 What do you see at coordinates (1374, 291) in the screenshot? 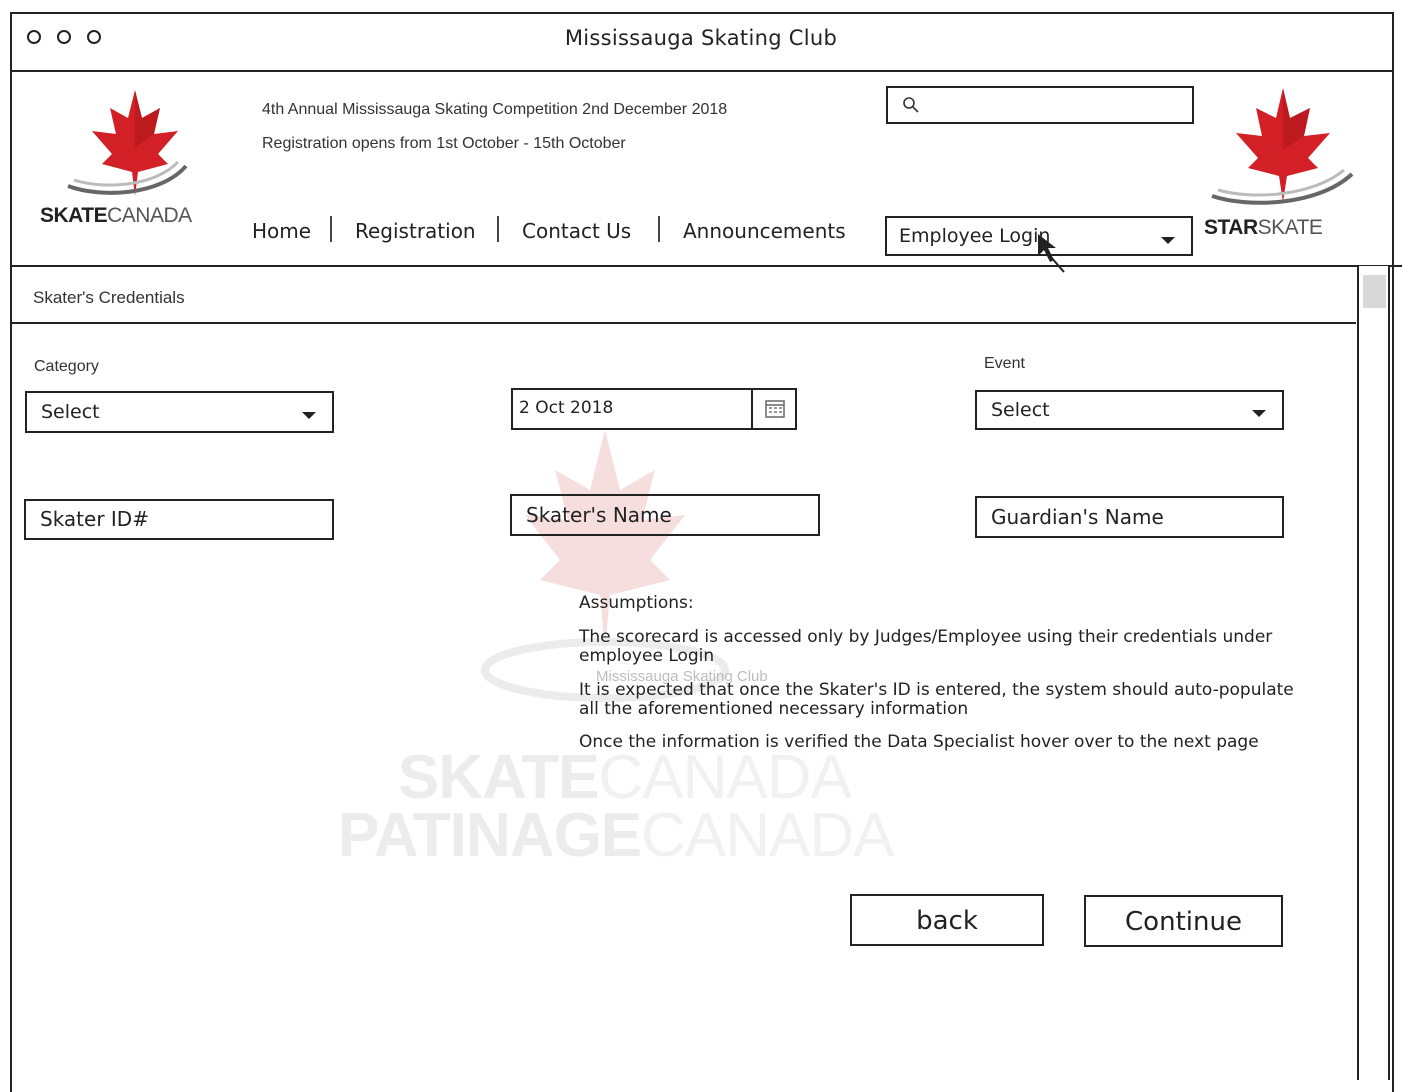
I see `scrollbar-thumb` at bounding box center [1374, 291].